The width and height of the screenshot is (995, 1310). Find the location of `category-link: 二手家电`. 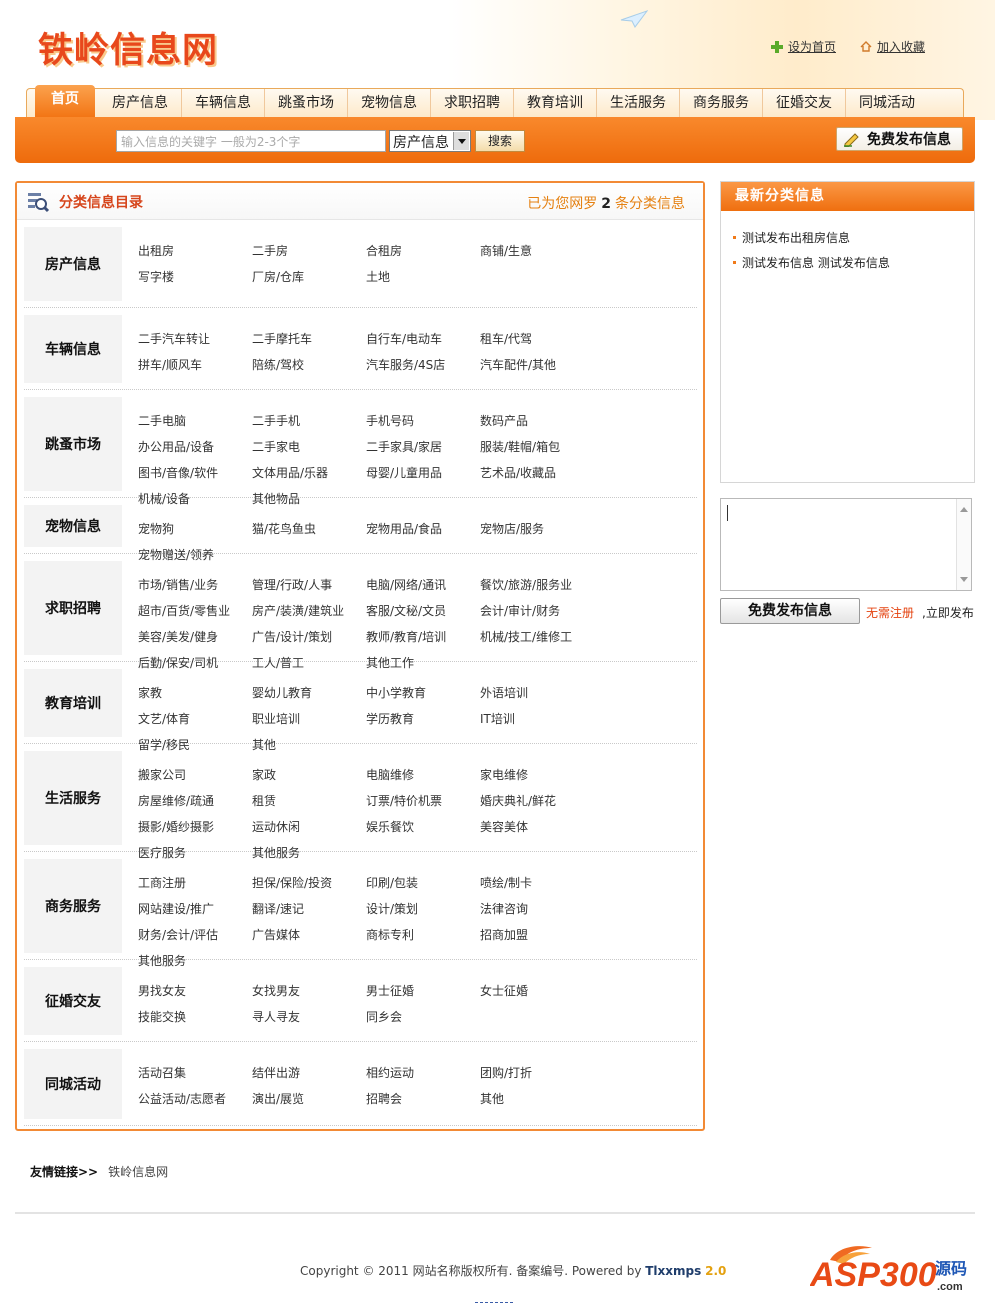

category-link: 二手家电 is located at coordinates (309, 451).